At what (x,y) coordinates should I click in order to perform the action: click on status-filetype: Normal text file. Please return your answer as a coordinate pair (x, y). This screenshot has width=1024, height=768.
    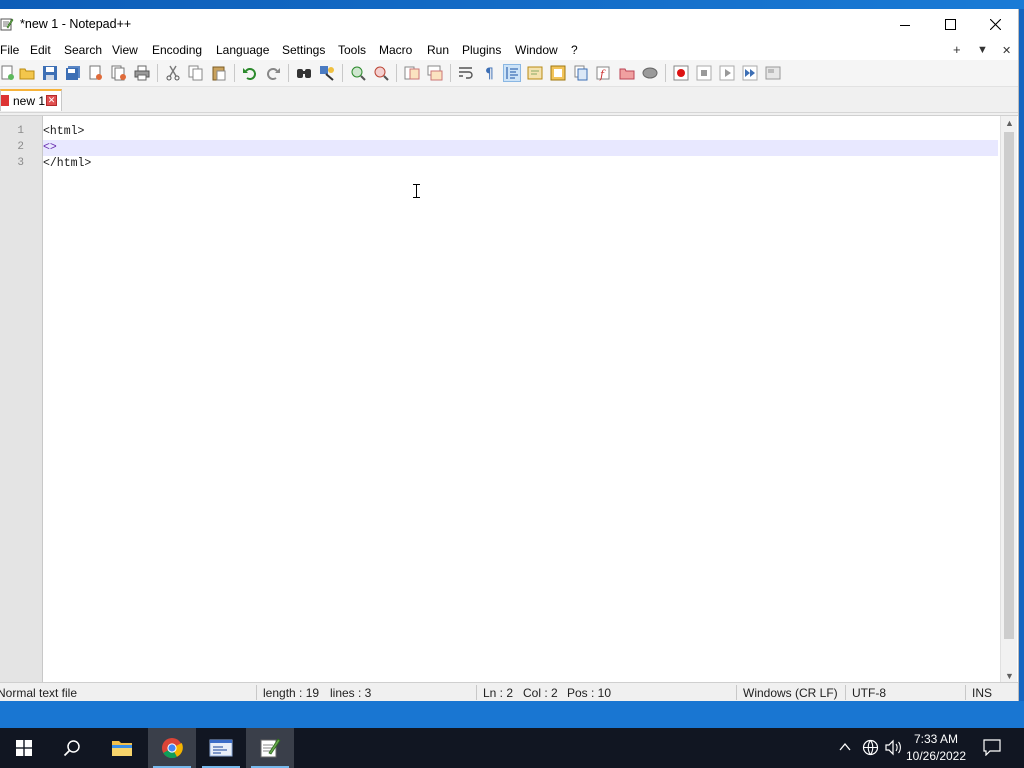
    Looking at the image, I should click on (39, 693).